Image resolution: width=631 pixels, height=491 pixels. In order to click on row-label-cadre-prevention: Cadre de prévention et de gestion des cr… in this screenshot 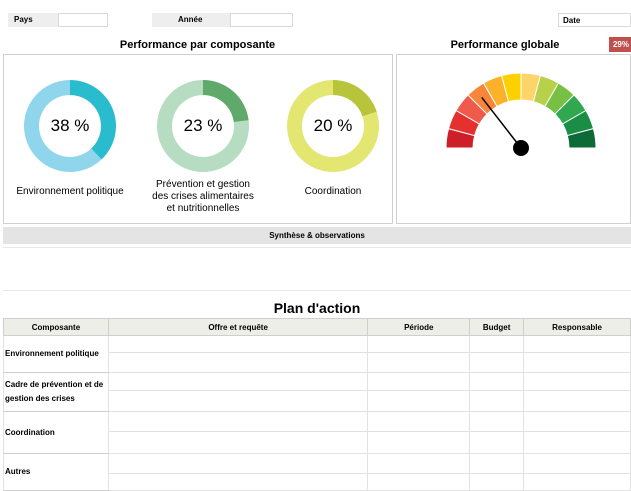, I will do `click(56, 392)`.